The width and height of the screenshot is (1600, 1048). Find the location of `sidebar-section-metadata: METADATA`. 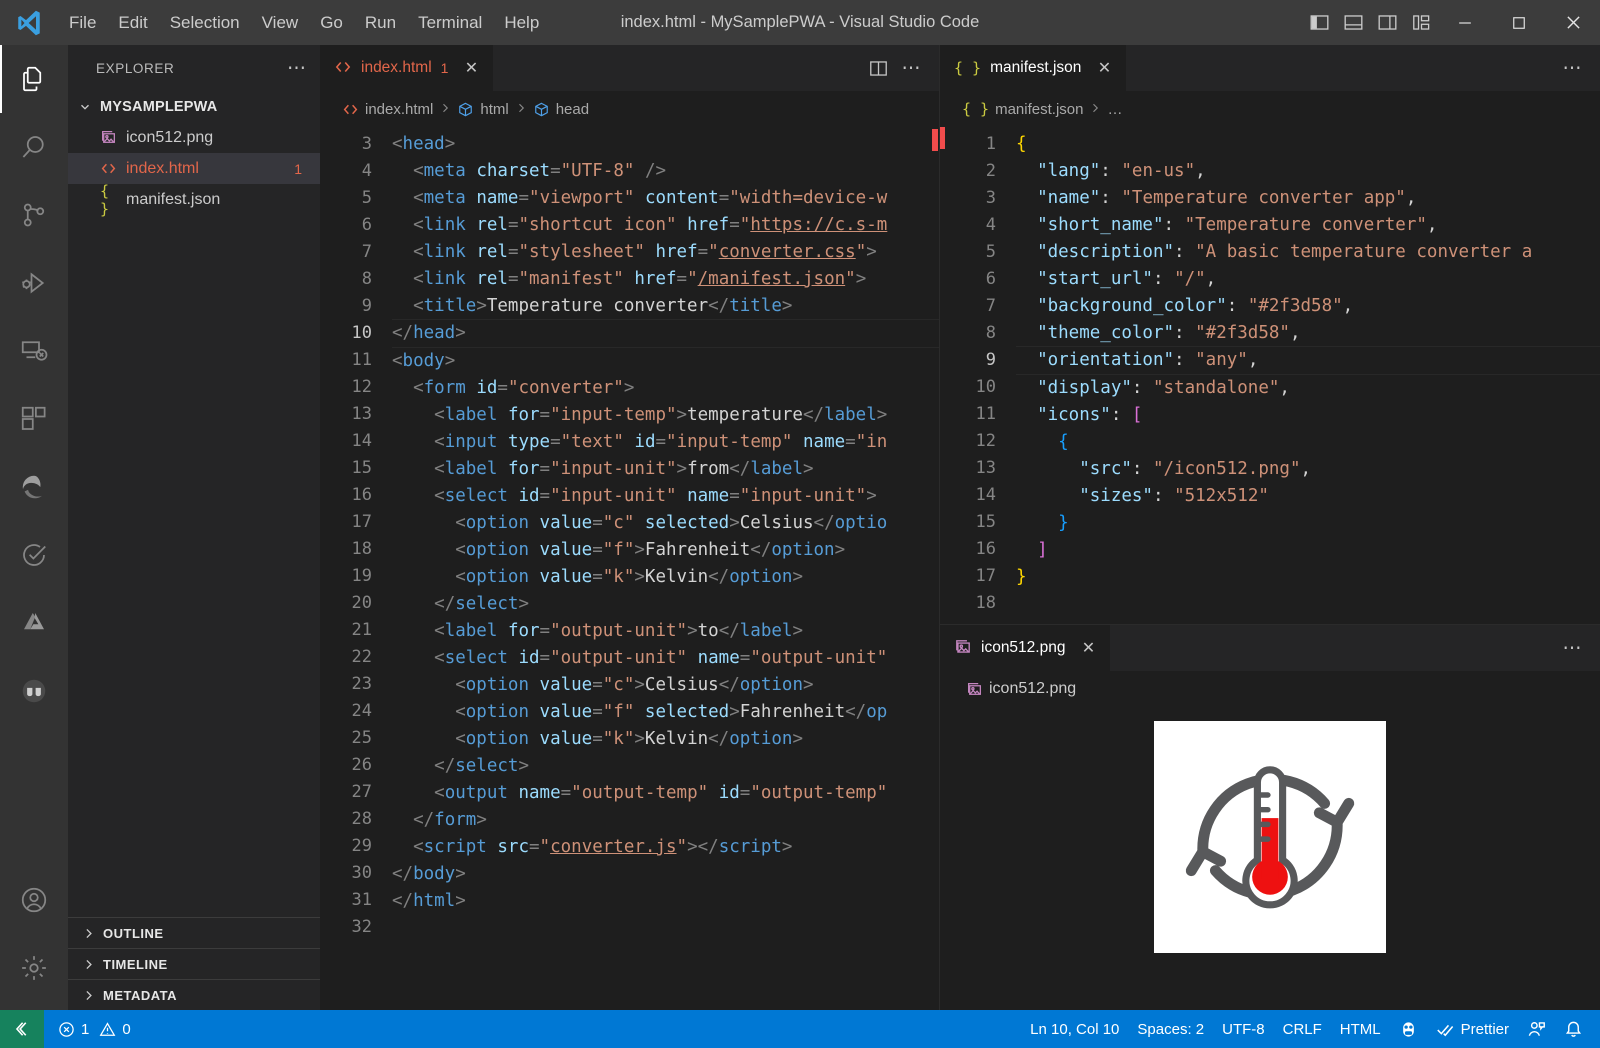

sidebar-section-metadata: METADATA is located at coordinates (194, 994).